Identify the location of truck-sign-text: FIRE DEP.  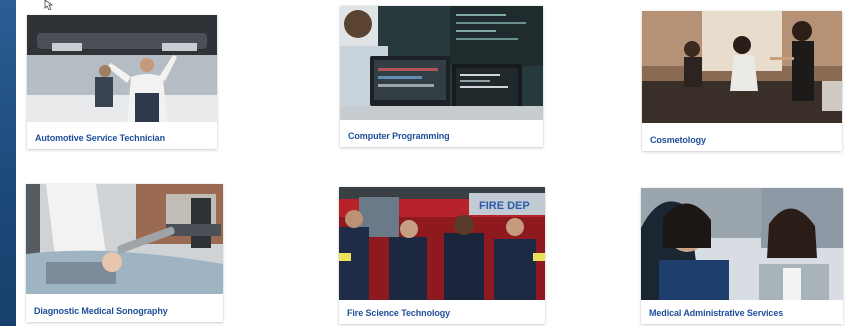
(504, 206).